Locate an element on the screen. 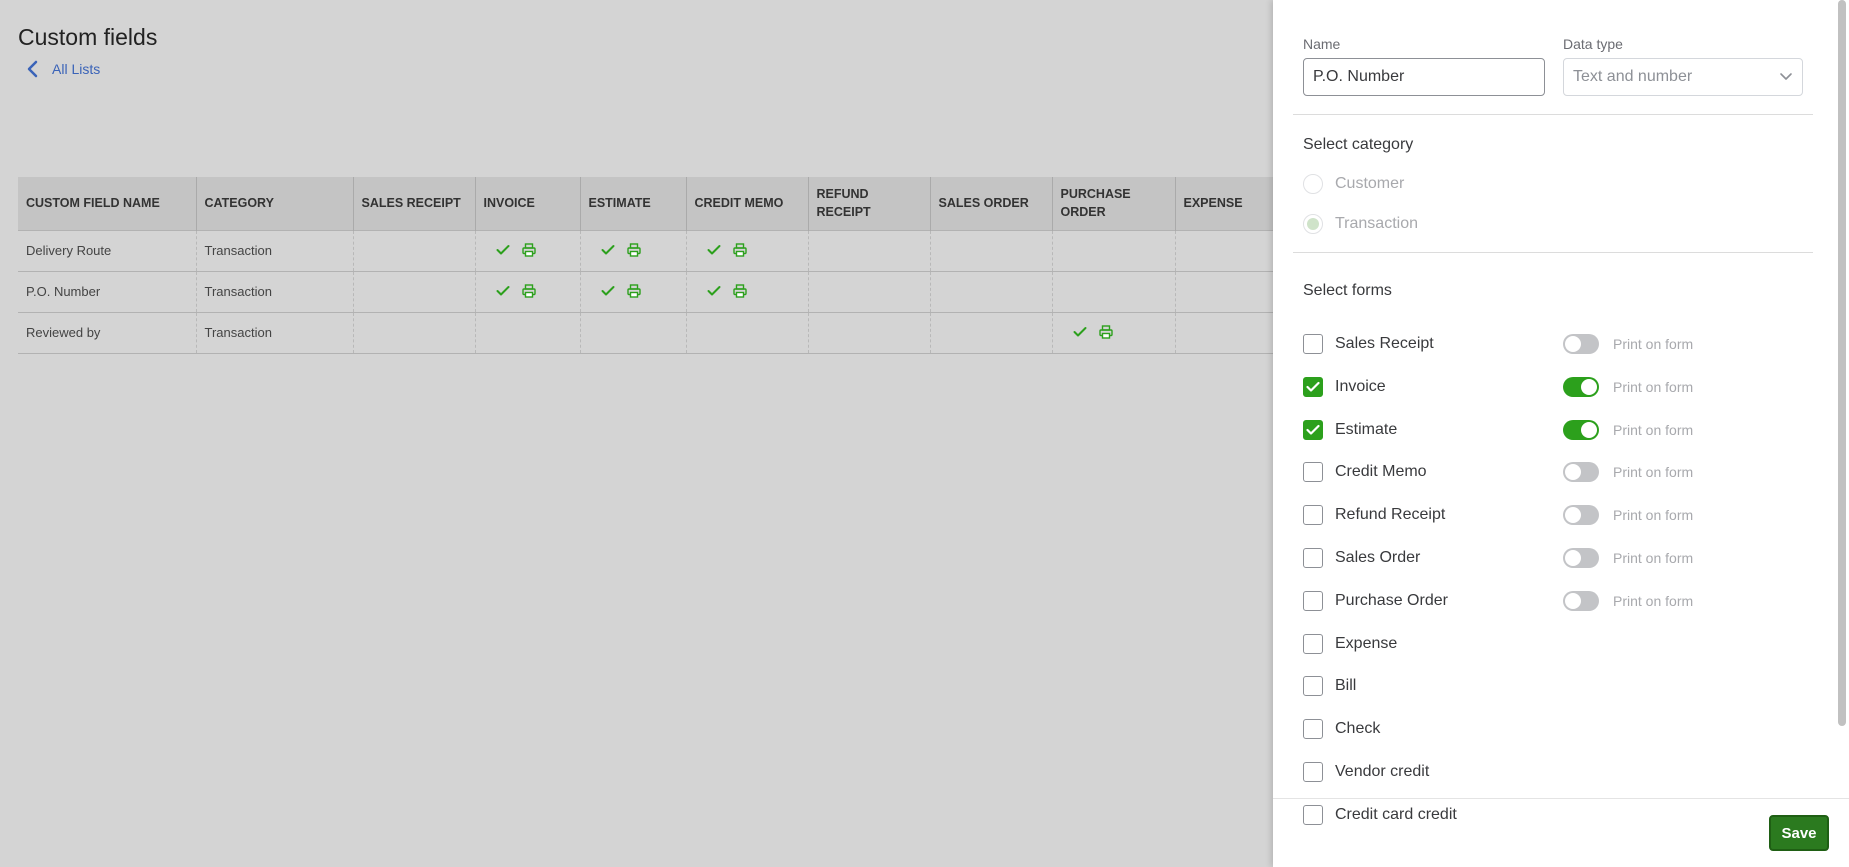 The width and height of the screenshot is (1849, 867). data-type-select: Text and number is located at coordinates (1683, 77).